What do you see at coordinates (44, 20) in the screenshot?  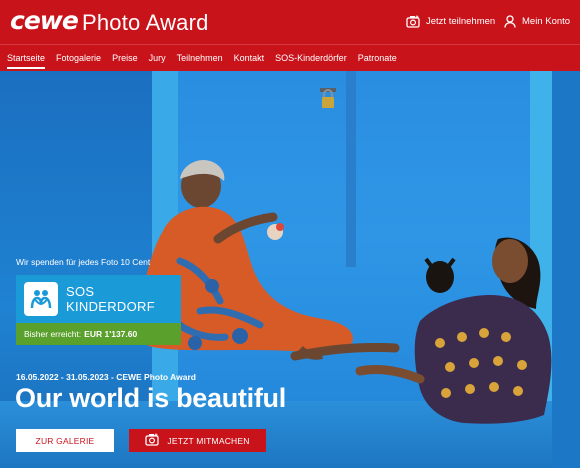 I see `cewe-logo: cewe` at bounding box center [44, 20].